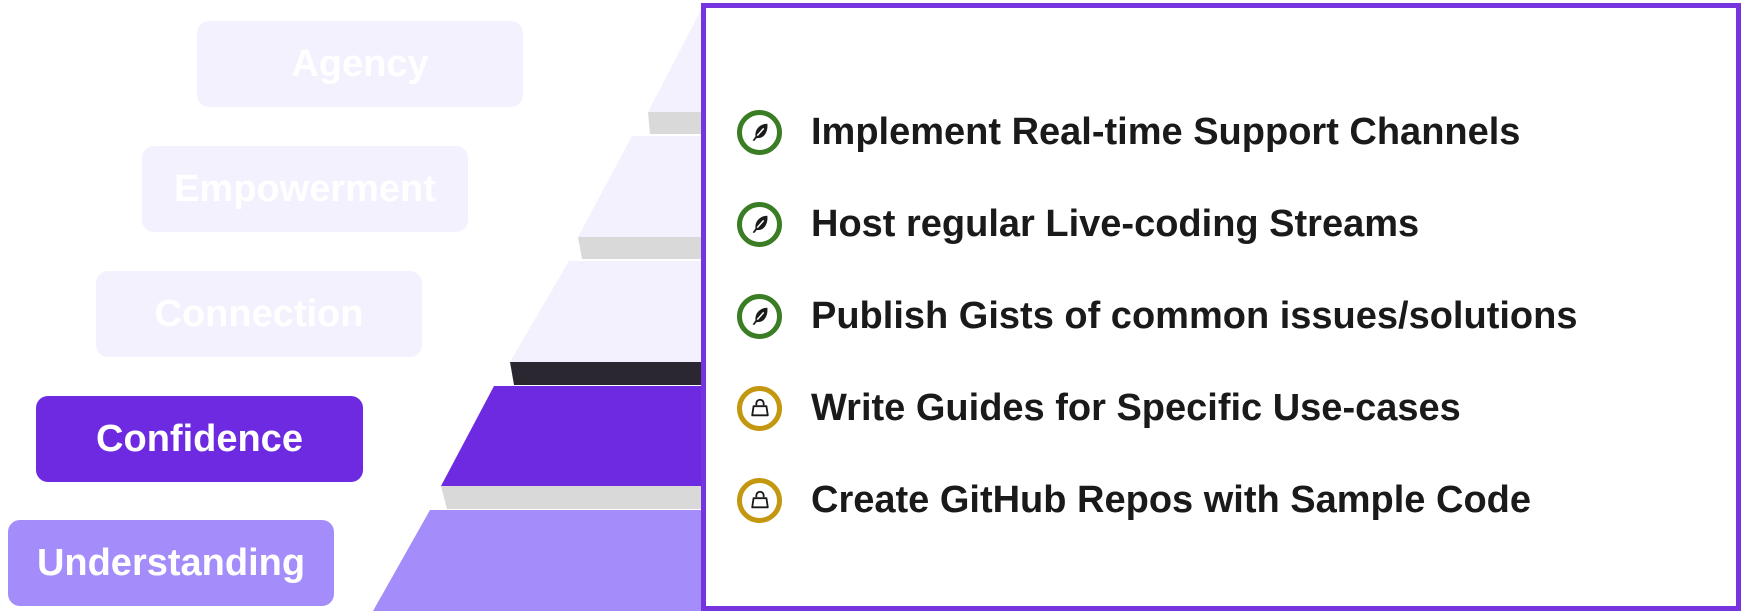 The image size is (1741, 611). I want to click on level-label-confidence: Confidence, so click(199, 439).